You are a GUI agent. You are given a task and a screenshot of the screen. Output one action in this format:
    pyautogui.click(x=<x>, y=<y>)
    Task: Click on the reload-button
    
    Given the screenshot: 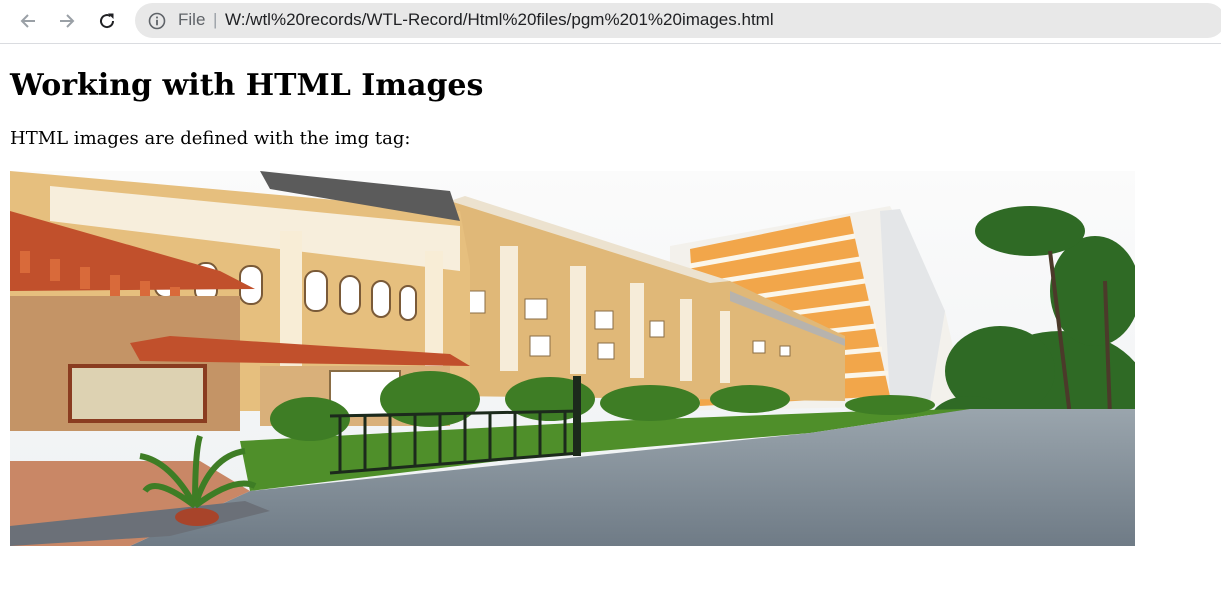 What is the action you would take?
    pyautogui.click(x=107, y=21)
    